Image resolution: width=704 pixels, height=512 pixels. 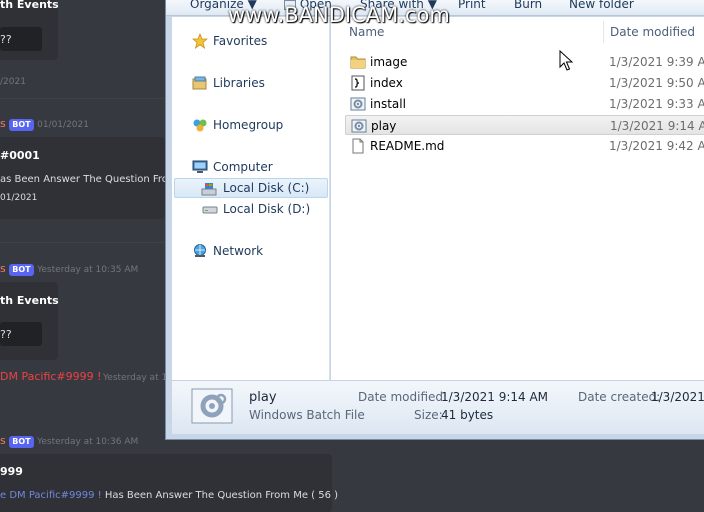 What do you see at coordinates (3, 123) in the screenshot?
I see `bot-username-1: s` at bounding box center [3, 123].